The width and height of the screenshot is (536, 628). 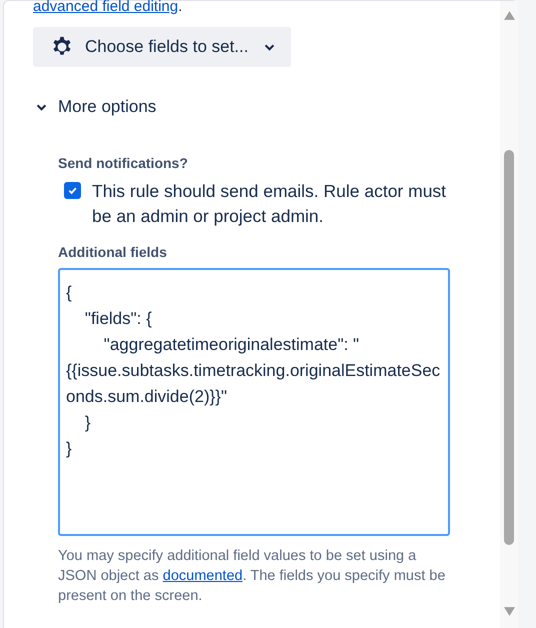 What do you see at coordinates (509, 611) in the screenshot?
I see `scroll-down-icon` at bounding box center [509, 611].